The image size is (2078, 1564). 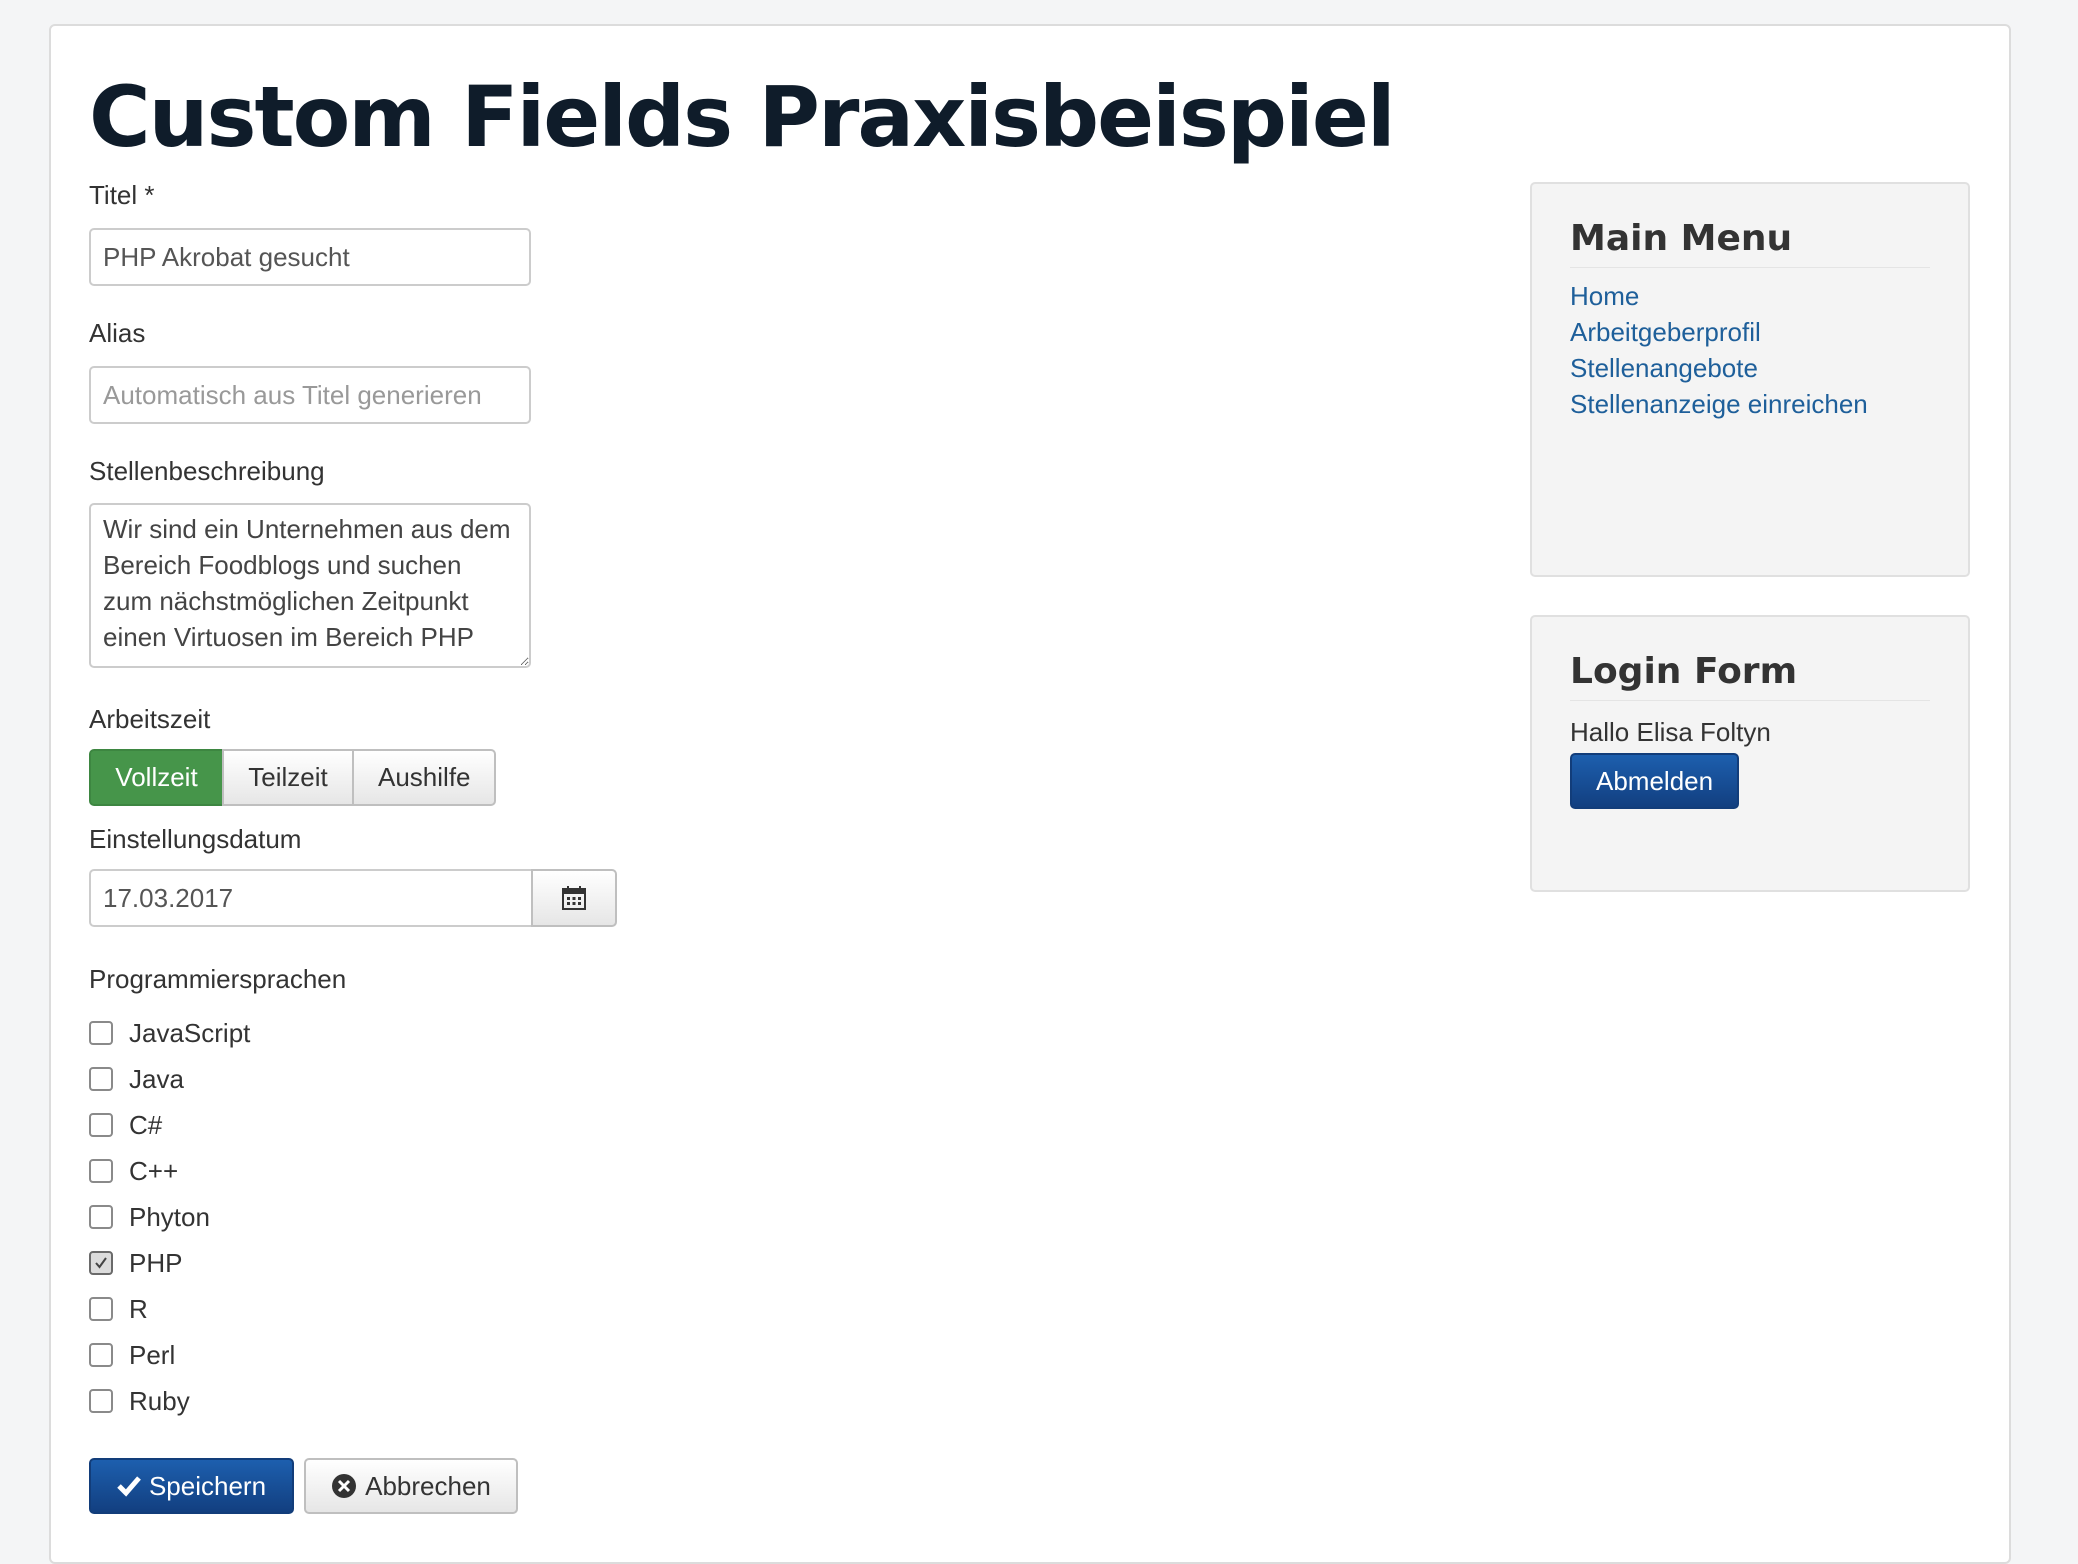 I want to click on checkbox-php, so click(x=101, y=1263).